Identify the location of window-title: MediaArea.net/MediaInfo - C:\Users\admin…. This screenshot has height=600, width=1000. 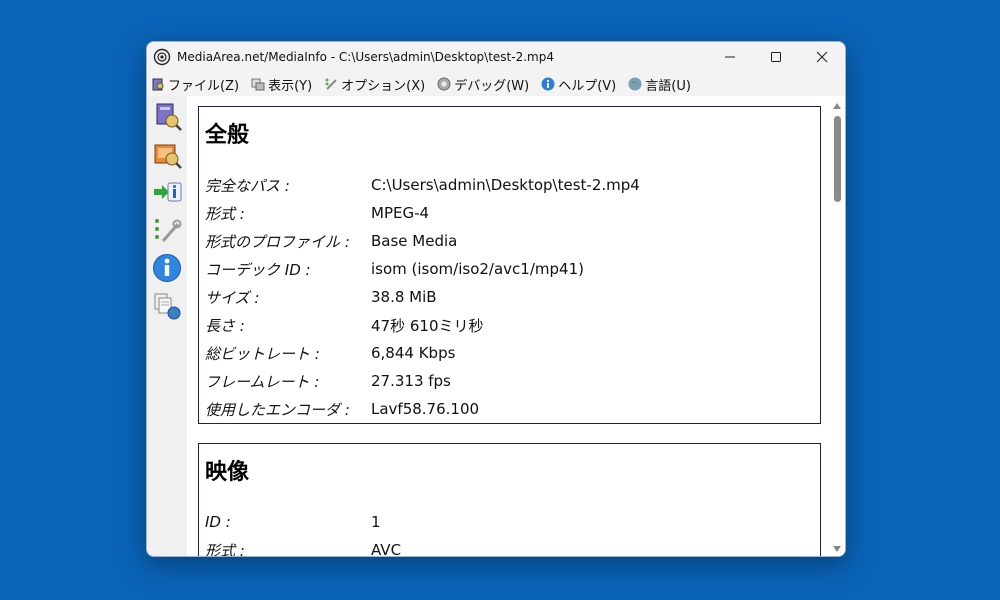
(365, 57).